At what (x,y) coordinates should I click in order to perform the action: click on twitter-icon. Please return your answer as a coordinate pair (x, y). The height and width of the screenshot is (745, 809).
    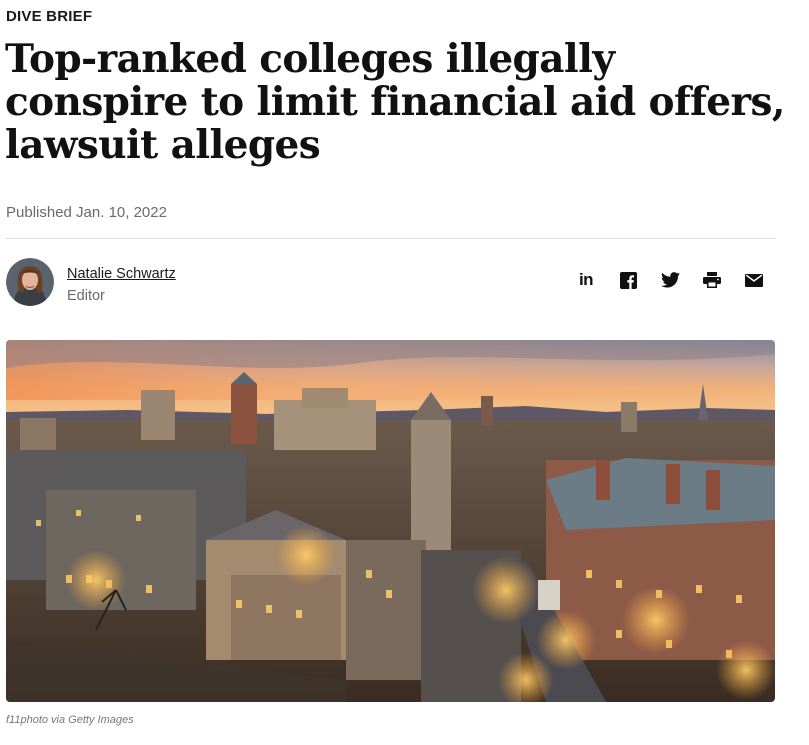
    Looking at the image, I should click on (670, 280).